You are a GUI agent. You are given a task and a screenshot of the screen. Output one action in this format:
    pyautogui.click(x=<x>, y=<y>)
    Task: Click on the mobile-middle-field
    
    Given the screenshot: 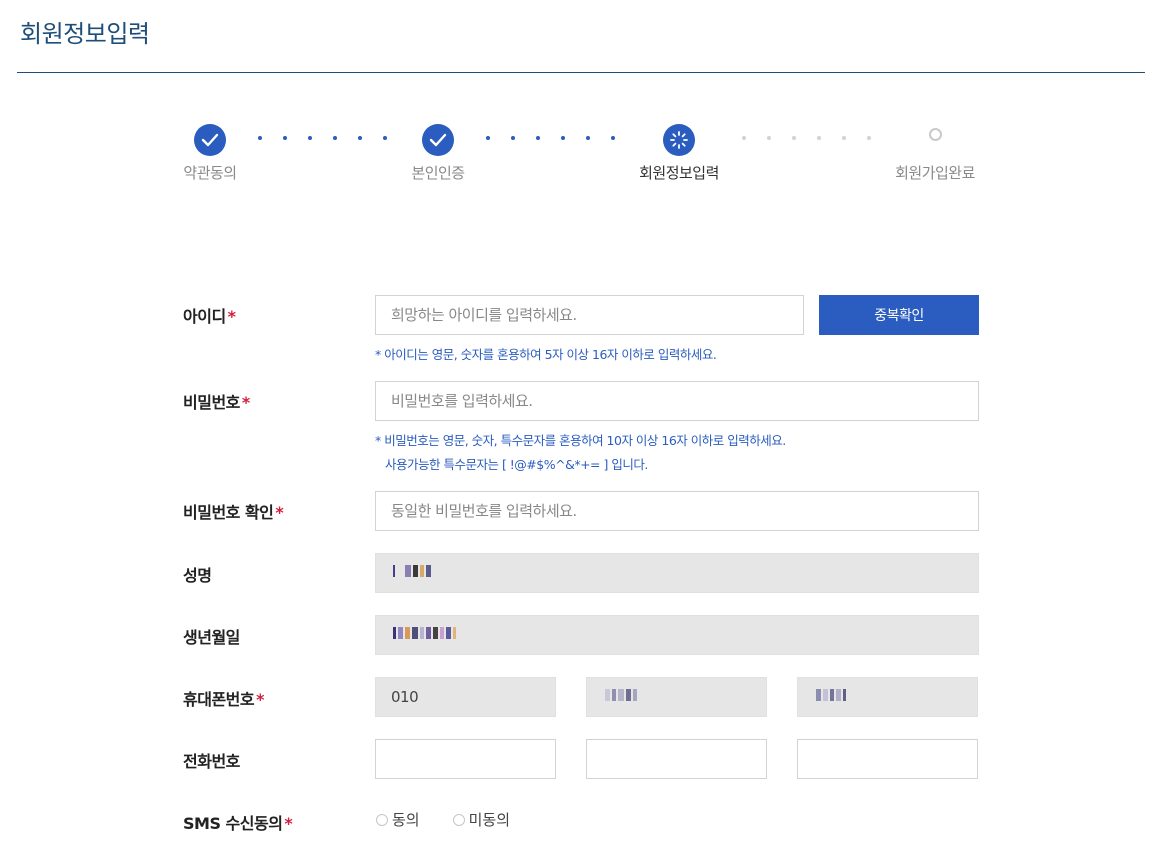 What is the action you would take?
    pyautogui.click(x=676, y=697)
    